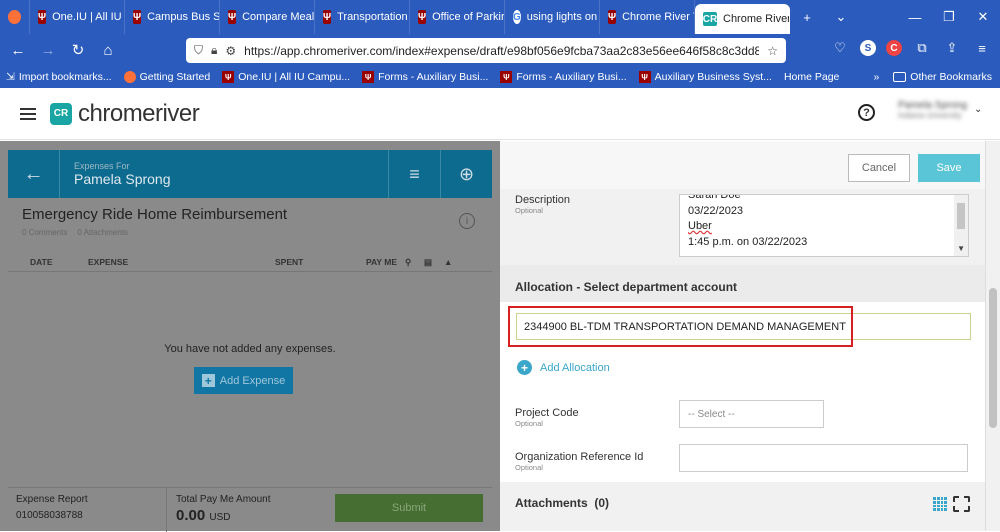 Image resolution: width=1000 pixels, height=532 pixels. I want to click on user-menu: Pamela Sprong Indiana University, so click(932, 110).